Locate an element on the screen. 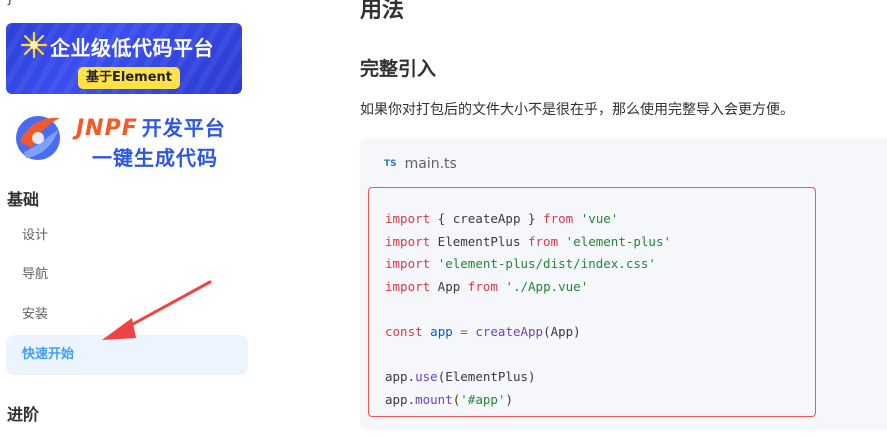  jnpf-banner: JNPF 开发平台 一键生成代码 is located at coordinates (124, 137).